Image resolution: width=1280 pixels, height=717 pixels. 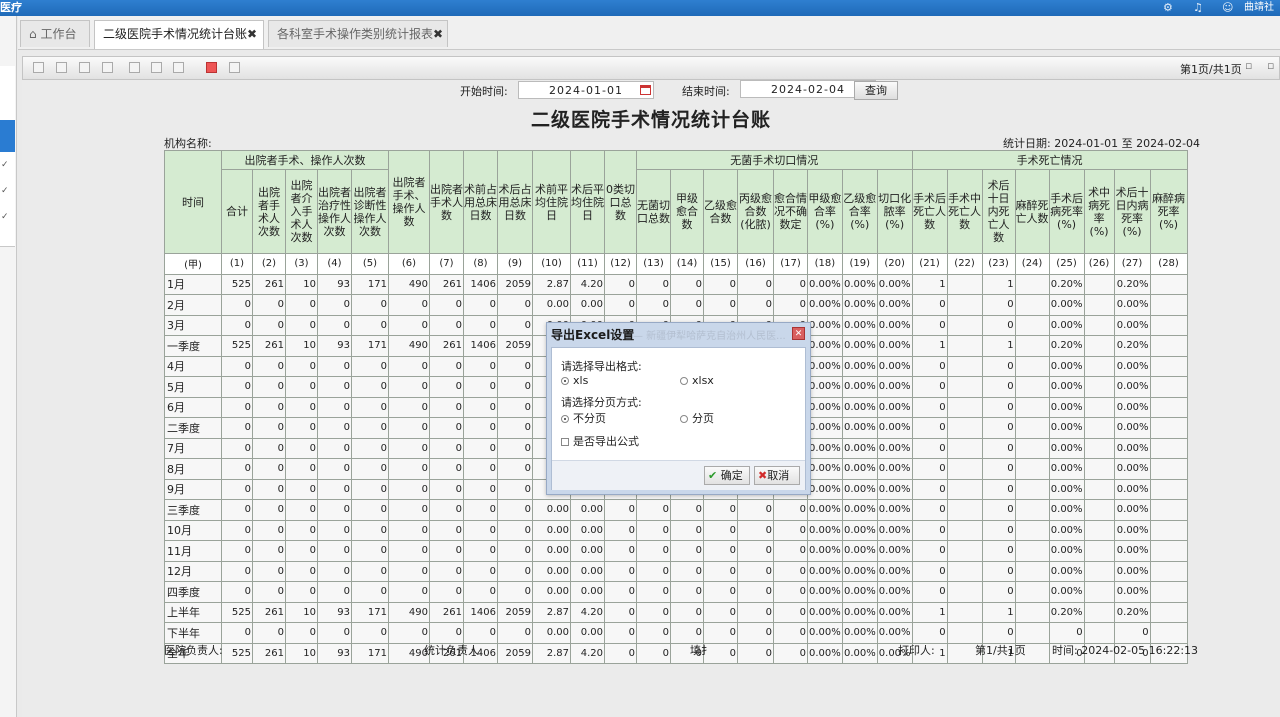 I want to click on tab-label: 二级医院手术情况统计台账, so click(x=175, y=34).